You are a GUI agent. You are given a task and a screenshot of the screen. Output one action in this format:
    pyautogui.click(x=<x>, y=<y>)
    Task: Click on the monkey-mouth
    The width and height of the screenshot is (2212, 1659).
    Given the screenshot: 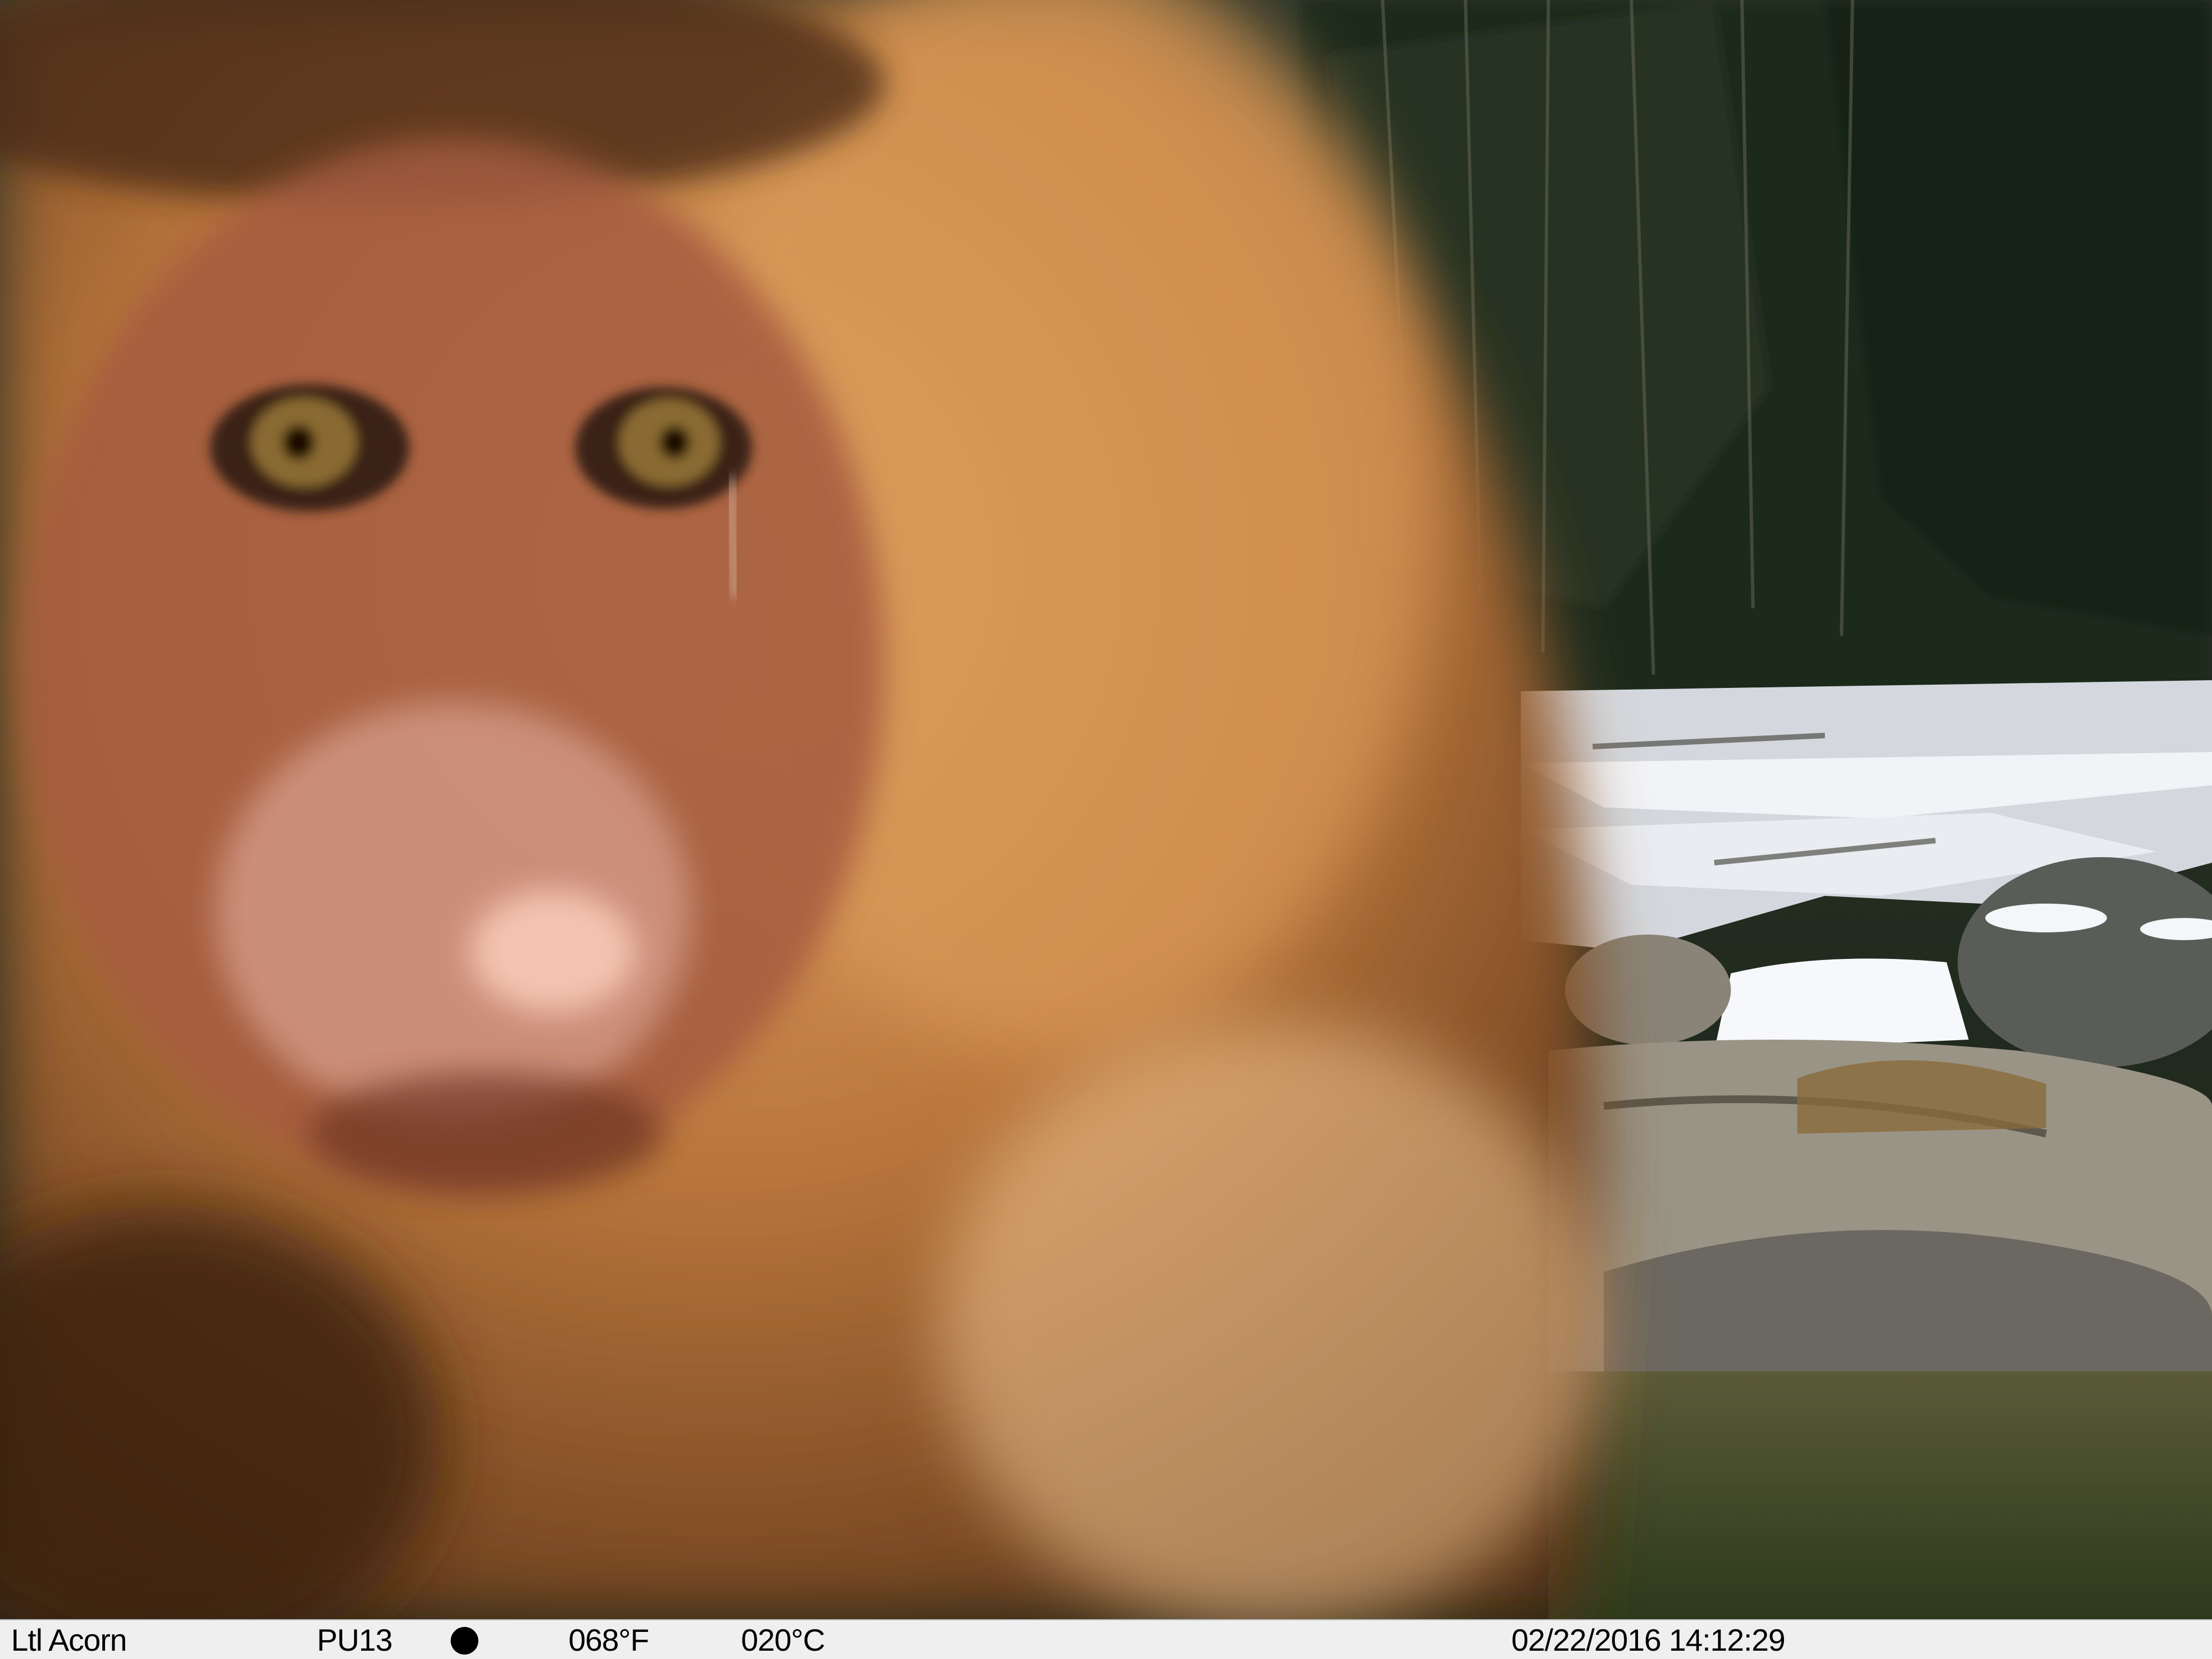 What is the action you would take?
    pyautogui.click(x=487, y=1134)
    